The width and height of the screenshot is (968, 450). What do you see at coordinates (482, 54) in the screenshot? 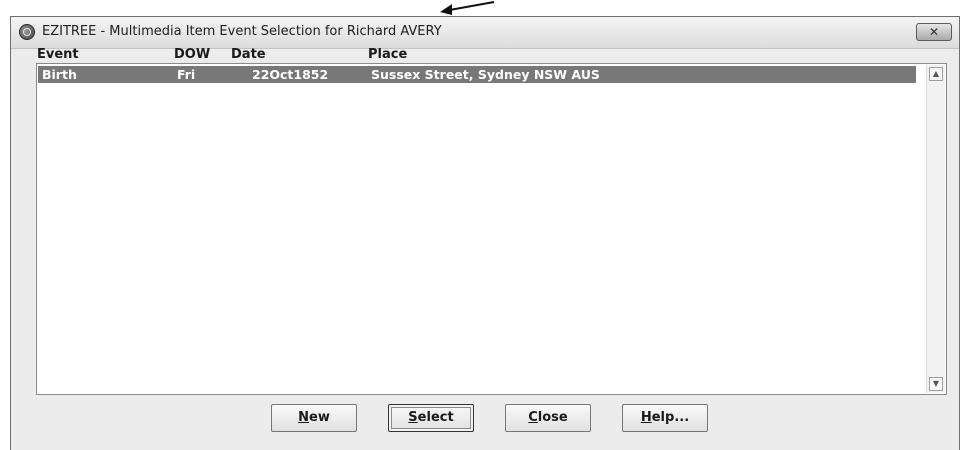
I see `list-header: Event DOW Date Place` at bounding box center [482, 54].